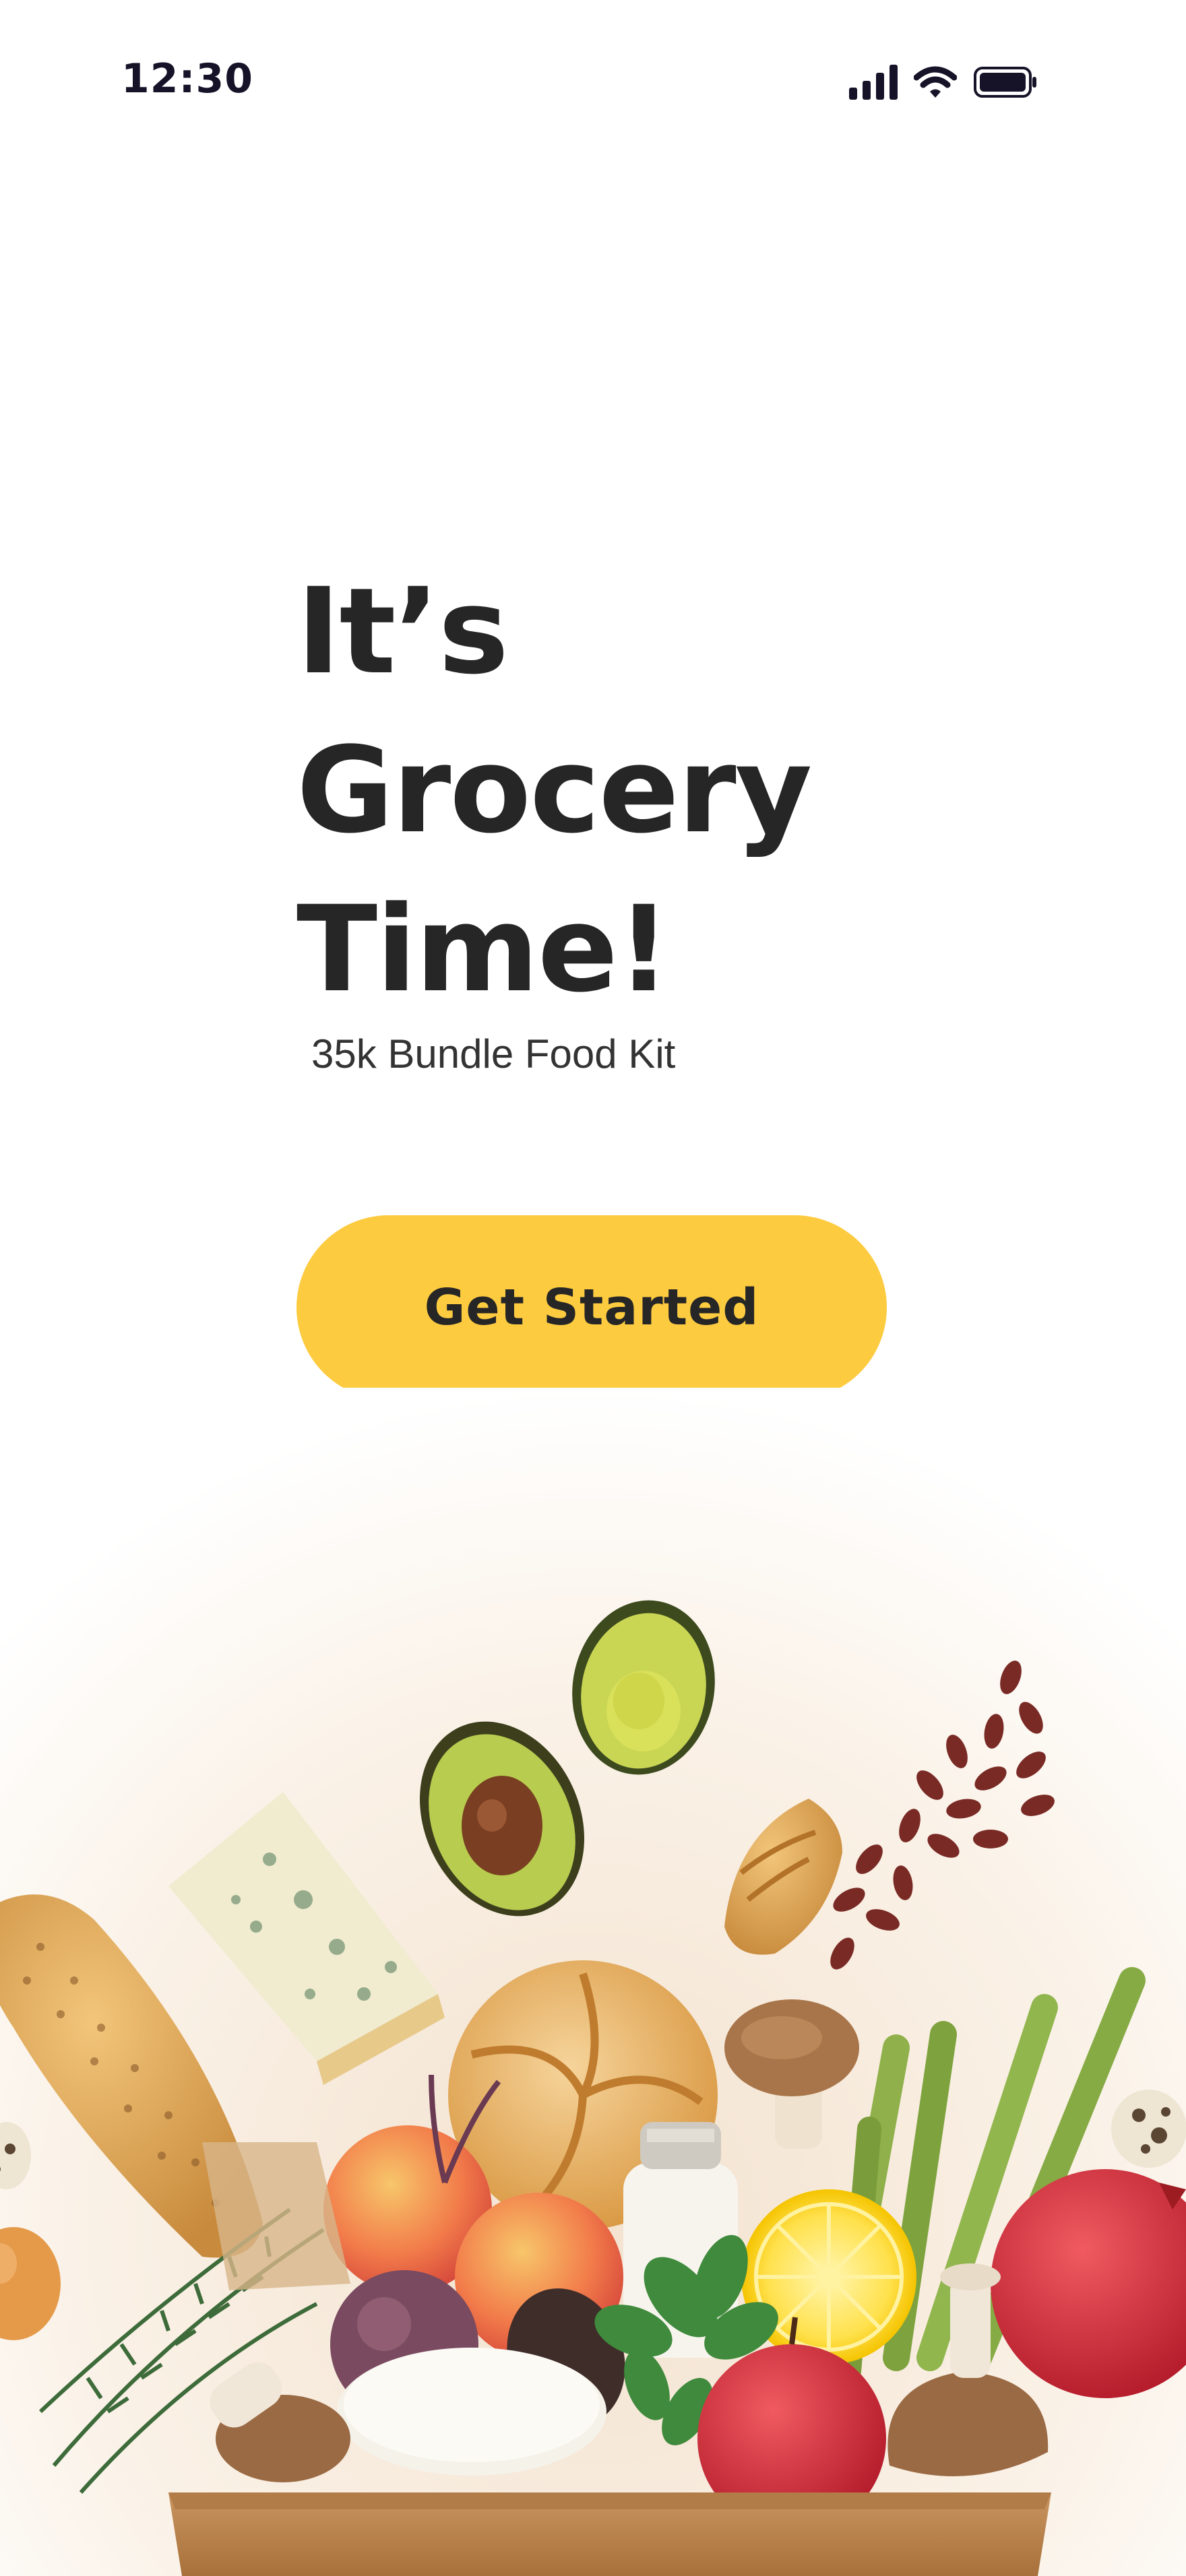  What do you see at coordinates (554, 790) in the screenshot?
I see `title-line-2: Grocery` at bounding box center [554, 790].